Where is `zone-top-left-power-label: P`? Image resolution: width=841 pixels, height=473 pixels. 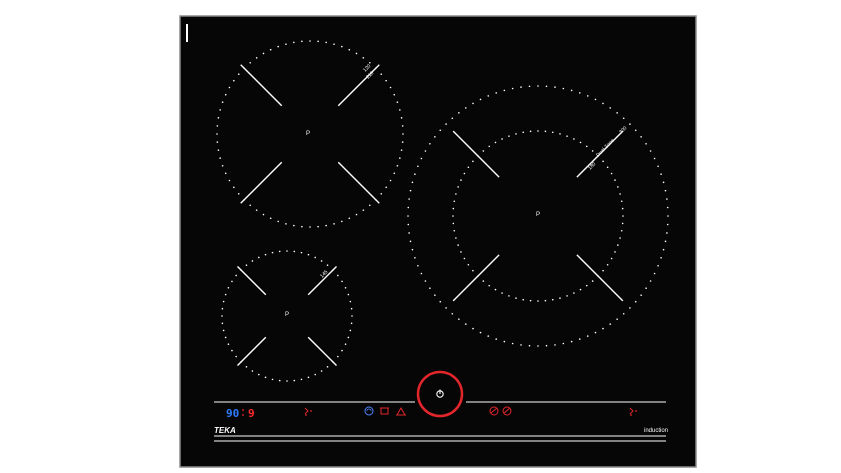
zone-top-left-power-label: P is located at coordinates (308, 134).